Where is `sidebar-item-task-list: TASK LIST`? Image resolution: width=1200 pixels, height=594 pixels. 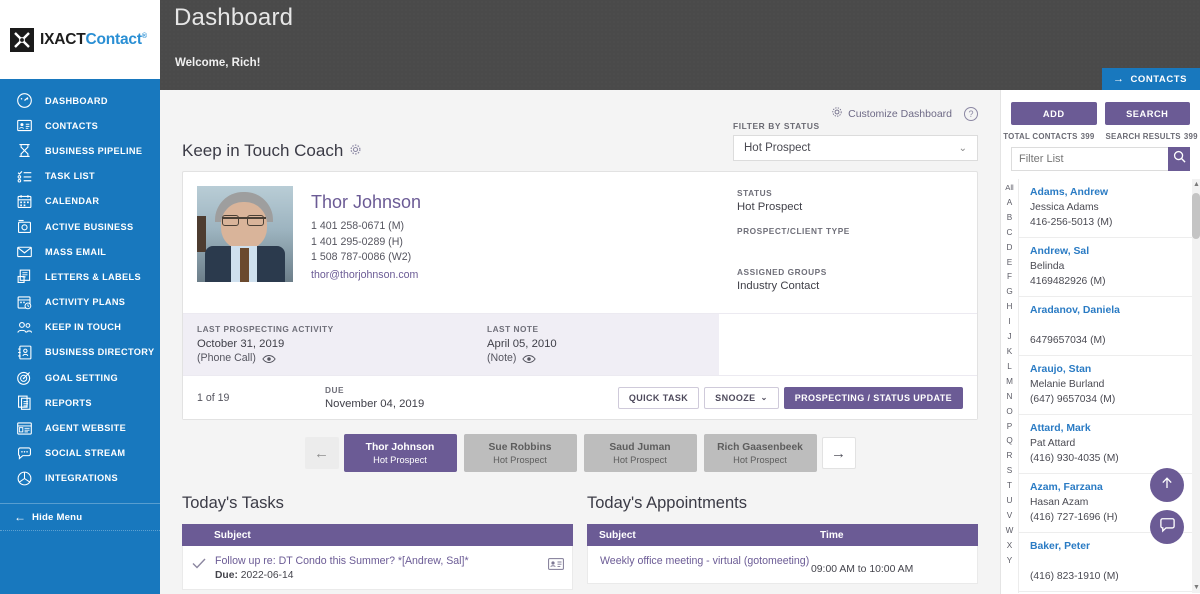 sidebar-item-task-list: TASK LIST is located at coordinates (80, 176).